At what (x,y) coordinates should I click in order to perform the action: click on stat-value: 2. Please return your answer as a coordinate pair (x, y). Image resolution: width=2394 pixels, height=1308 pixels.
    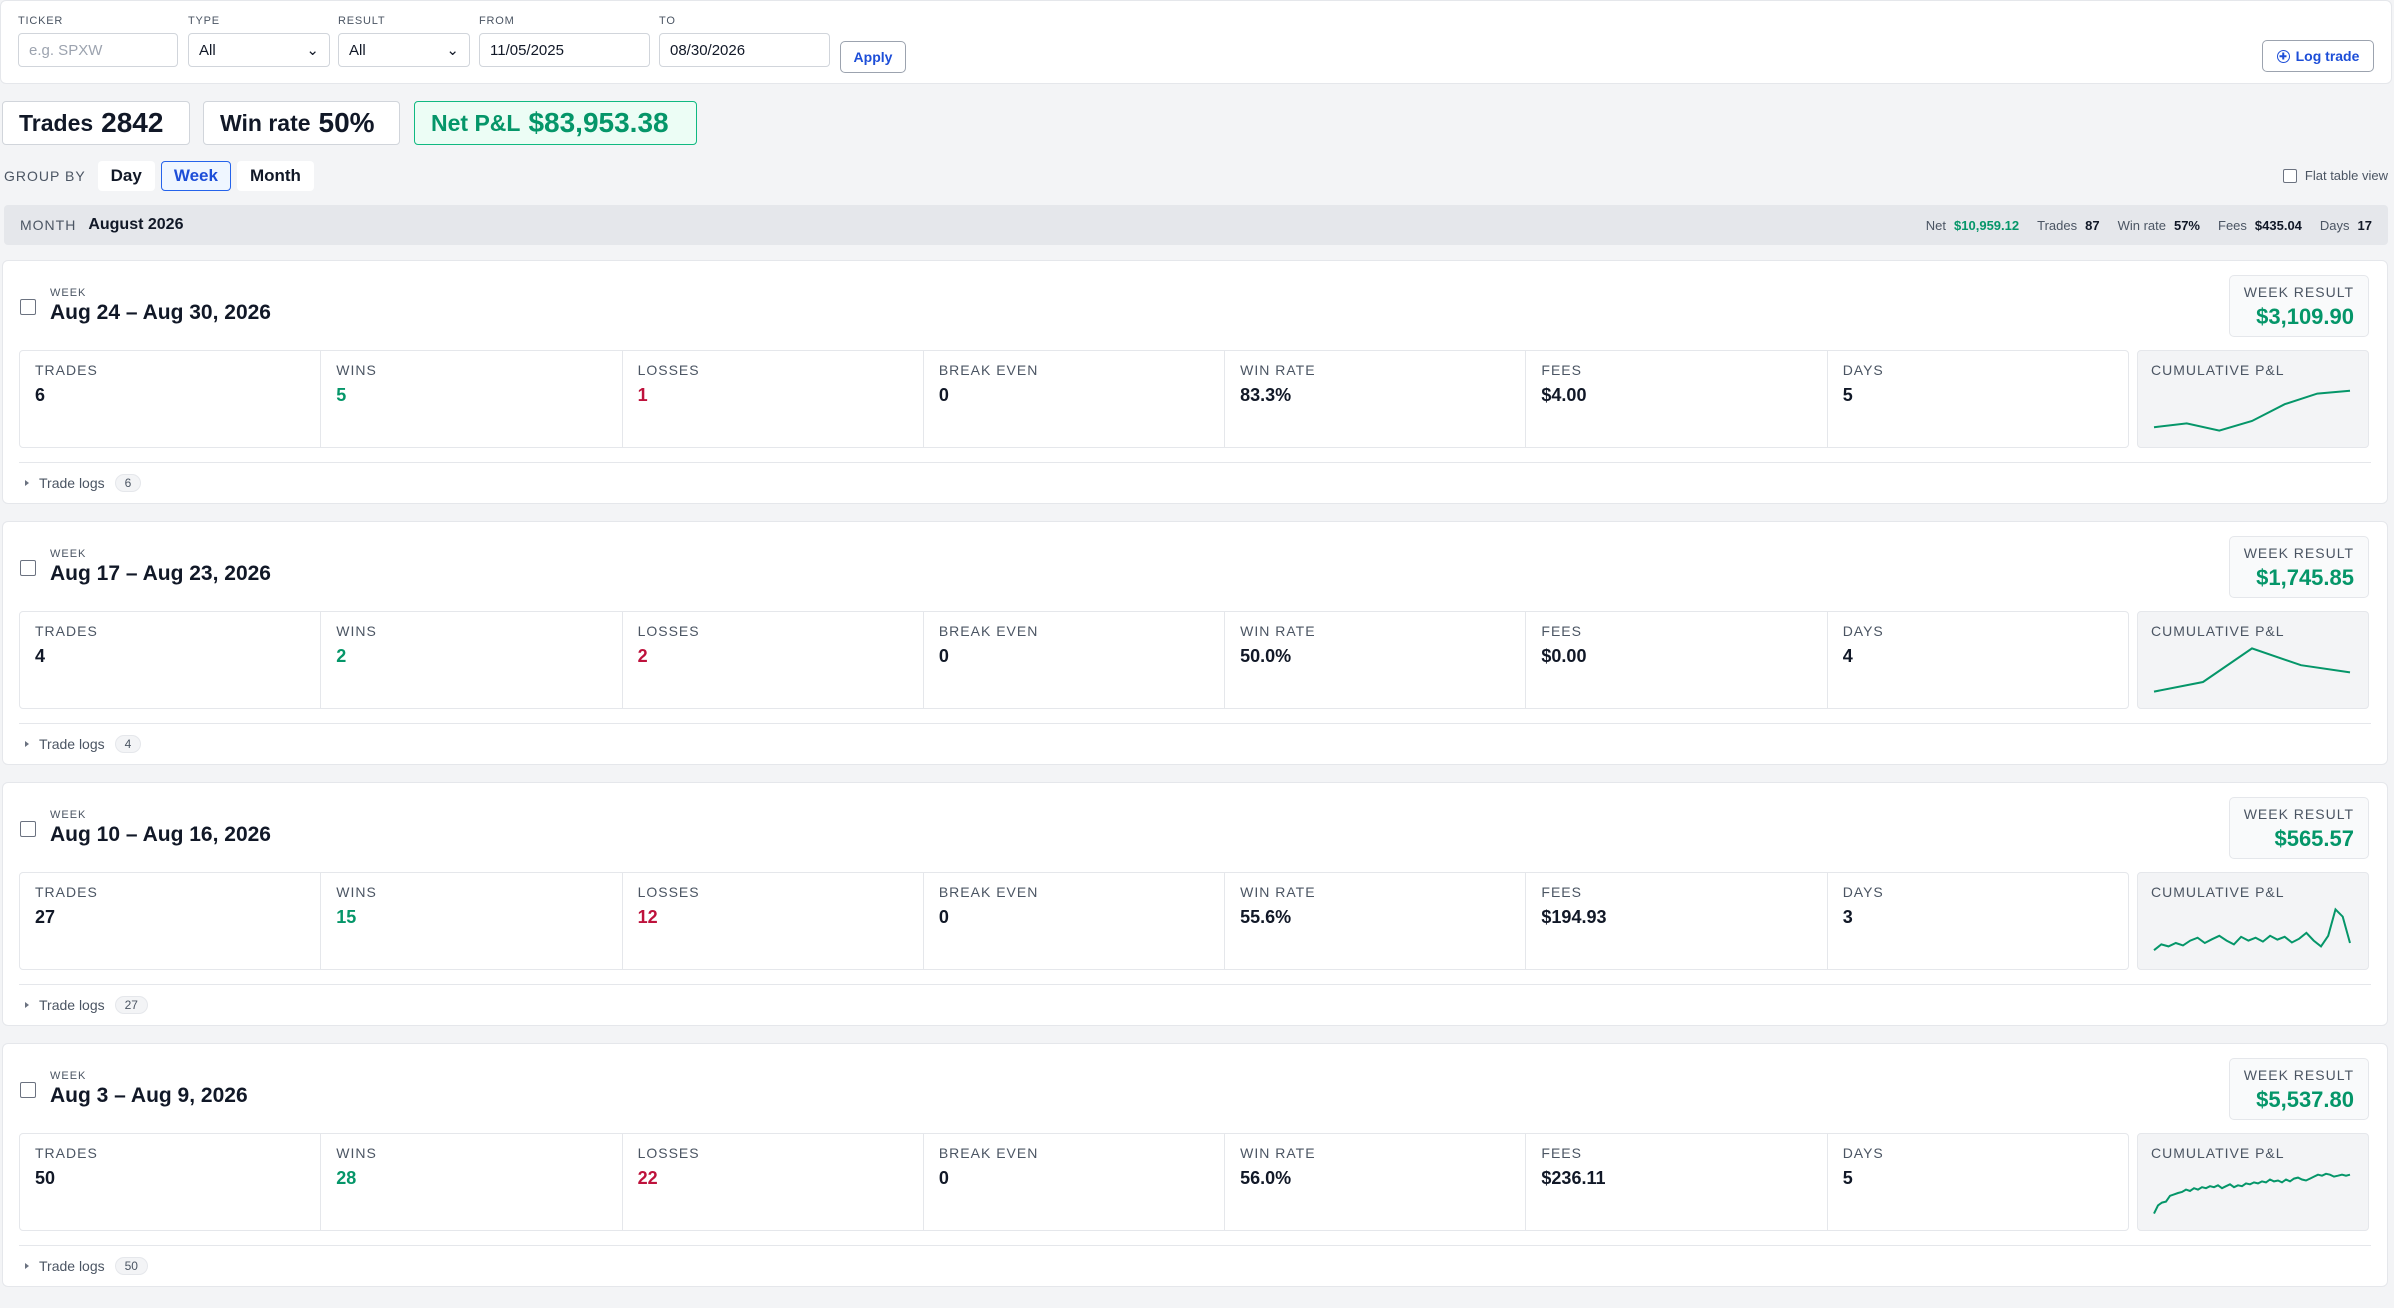
    Looking at the image, I should click on (341, 656).